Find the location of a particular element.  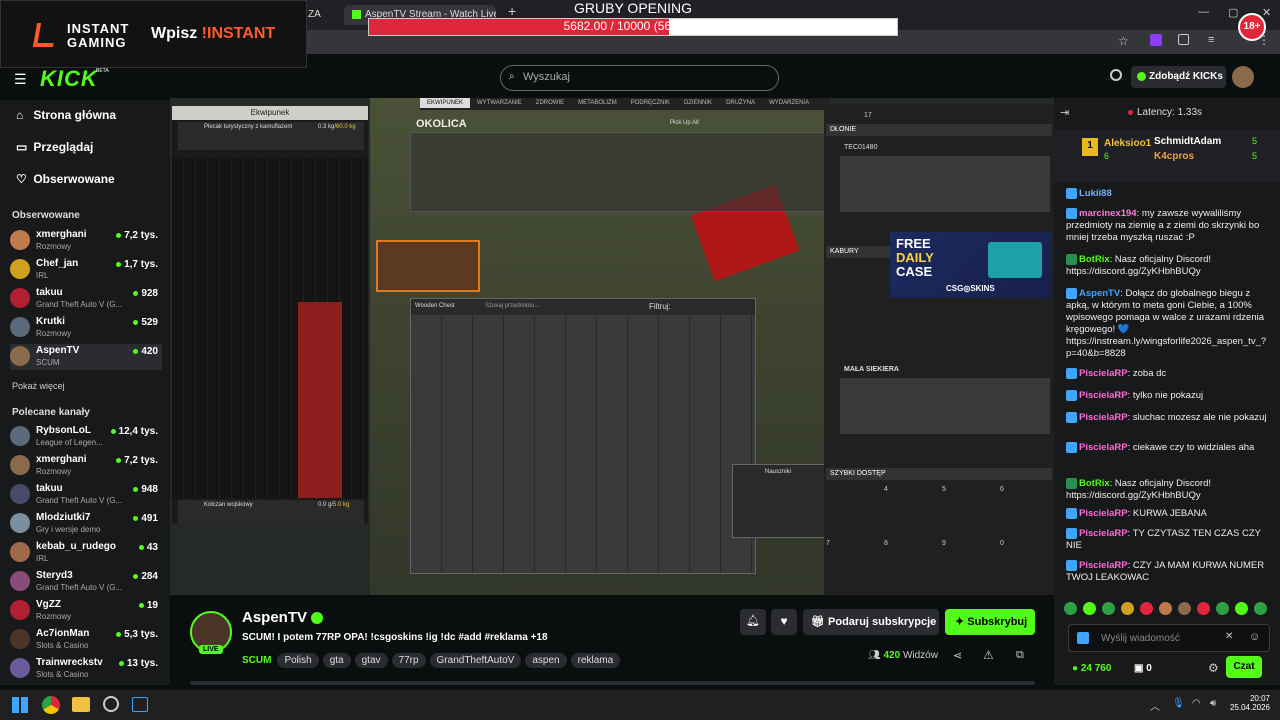

sidebar-channel: Mlodziutki7 Gry i wersje demo 491 is located at coordinates (86, 524).